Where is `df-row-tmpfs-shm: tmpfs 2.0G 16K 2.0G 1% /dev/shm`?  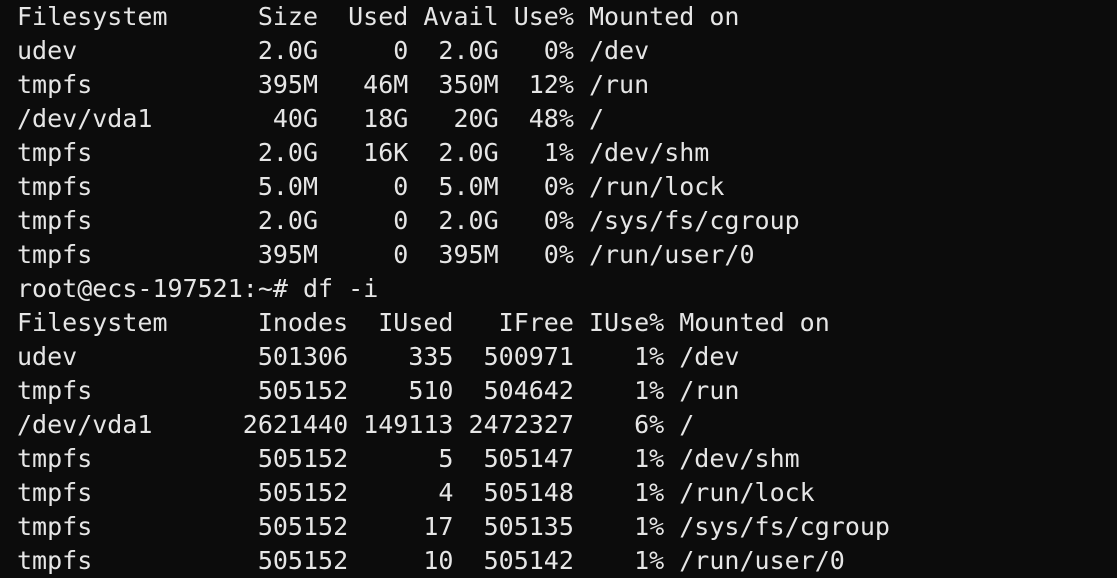 df-row-tmpfs-shm: tmpfs 2.0G 16K 2.0G 1% /dev/shm is located at coordinates (363, 152).